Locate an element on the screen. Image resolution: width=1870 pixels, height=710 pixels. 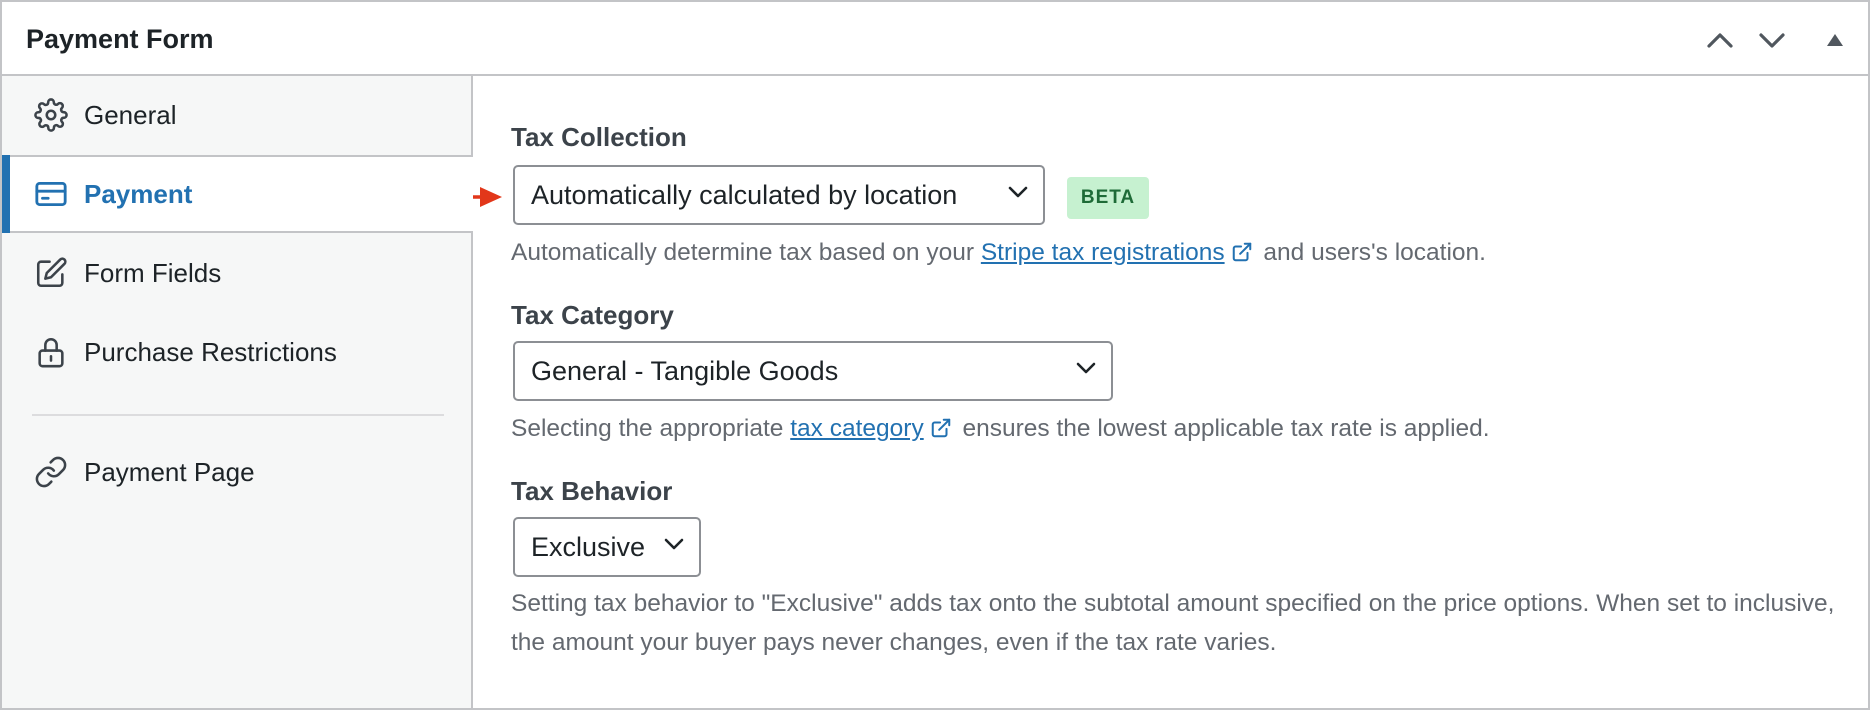
help-text: Selecting the appropriate is located at coordinates (647, 428).